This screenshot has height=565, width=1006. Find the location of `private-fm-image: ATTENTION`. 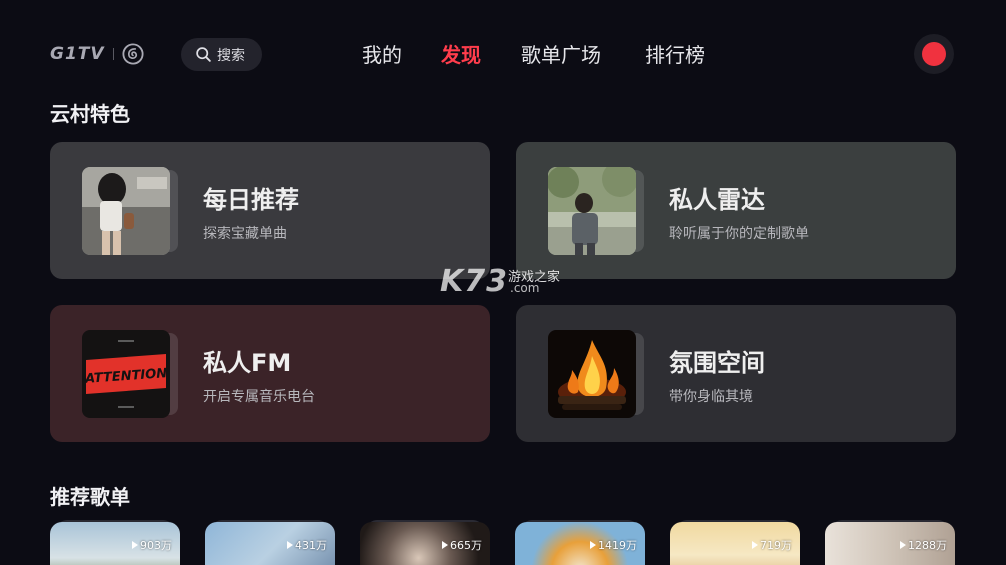

private-fm-image: ATTENTION is located at coordinates (126, 374).